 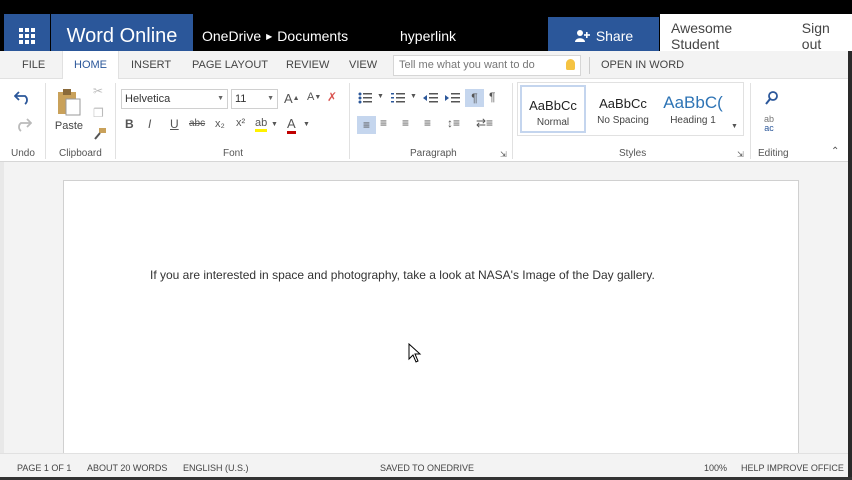 I want to click on style-no-spacing: AaBbCc No Spacing, so click(x=623, y=109).